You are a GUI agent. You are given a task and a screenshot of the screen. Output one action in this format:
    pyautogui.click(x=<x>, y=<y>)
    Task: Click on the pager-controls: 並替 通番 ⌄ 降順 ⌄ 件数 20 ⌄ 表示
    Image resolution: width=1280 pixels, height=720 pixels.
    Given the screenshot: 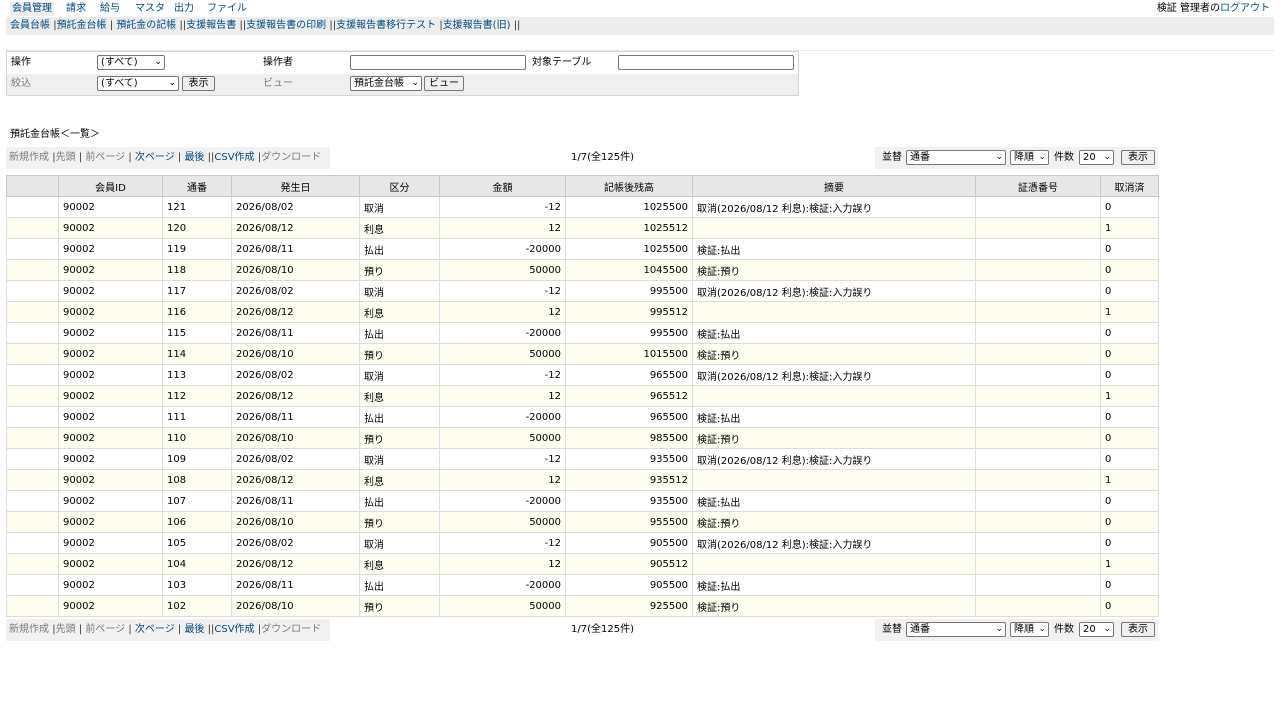 What is the action you would take?
    pyautogui.click(x=1016, y=158)
    